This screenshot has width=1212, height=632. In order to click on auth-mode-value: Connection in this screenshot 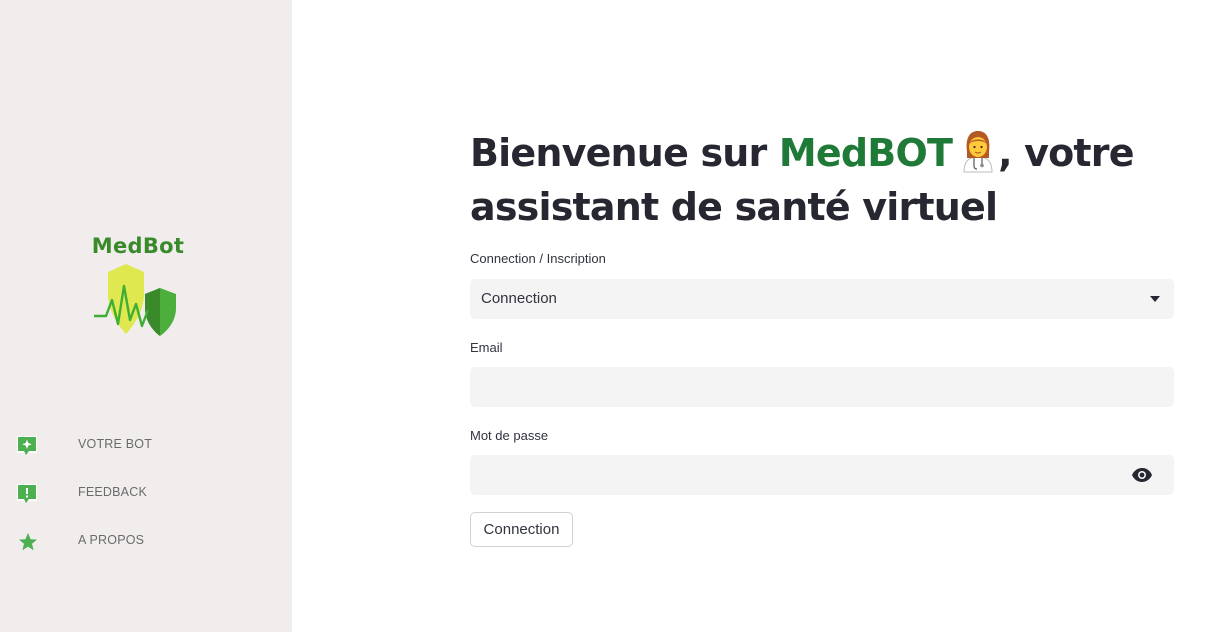, I will do `click(519, 298)`.